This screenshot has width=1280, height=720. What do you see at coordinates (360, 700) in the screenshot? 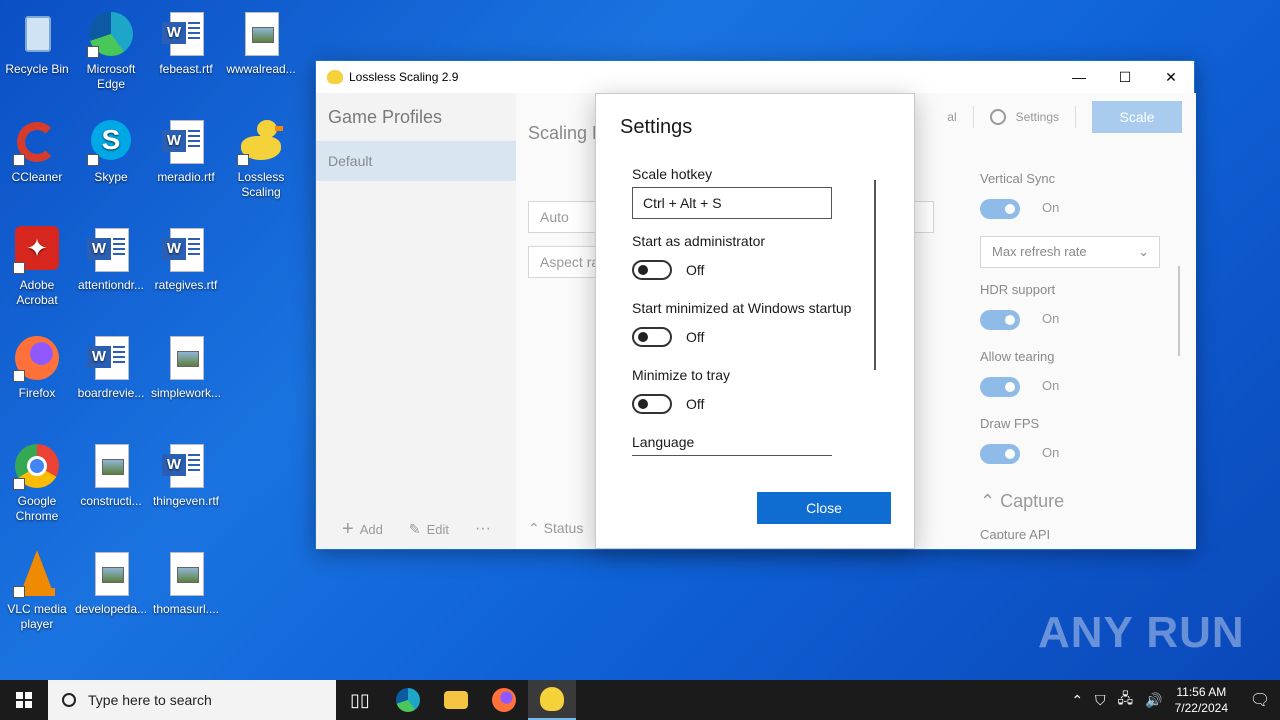
I see `task-view-button: ▯▯` at bounding box center [360, 700].